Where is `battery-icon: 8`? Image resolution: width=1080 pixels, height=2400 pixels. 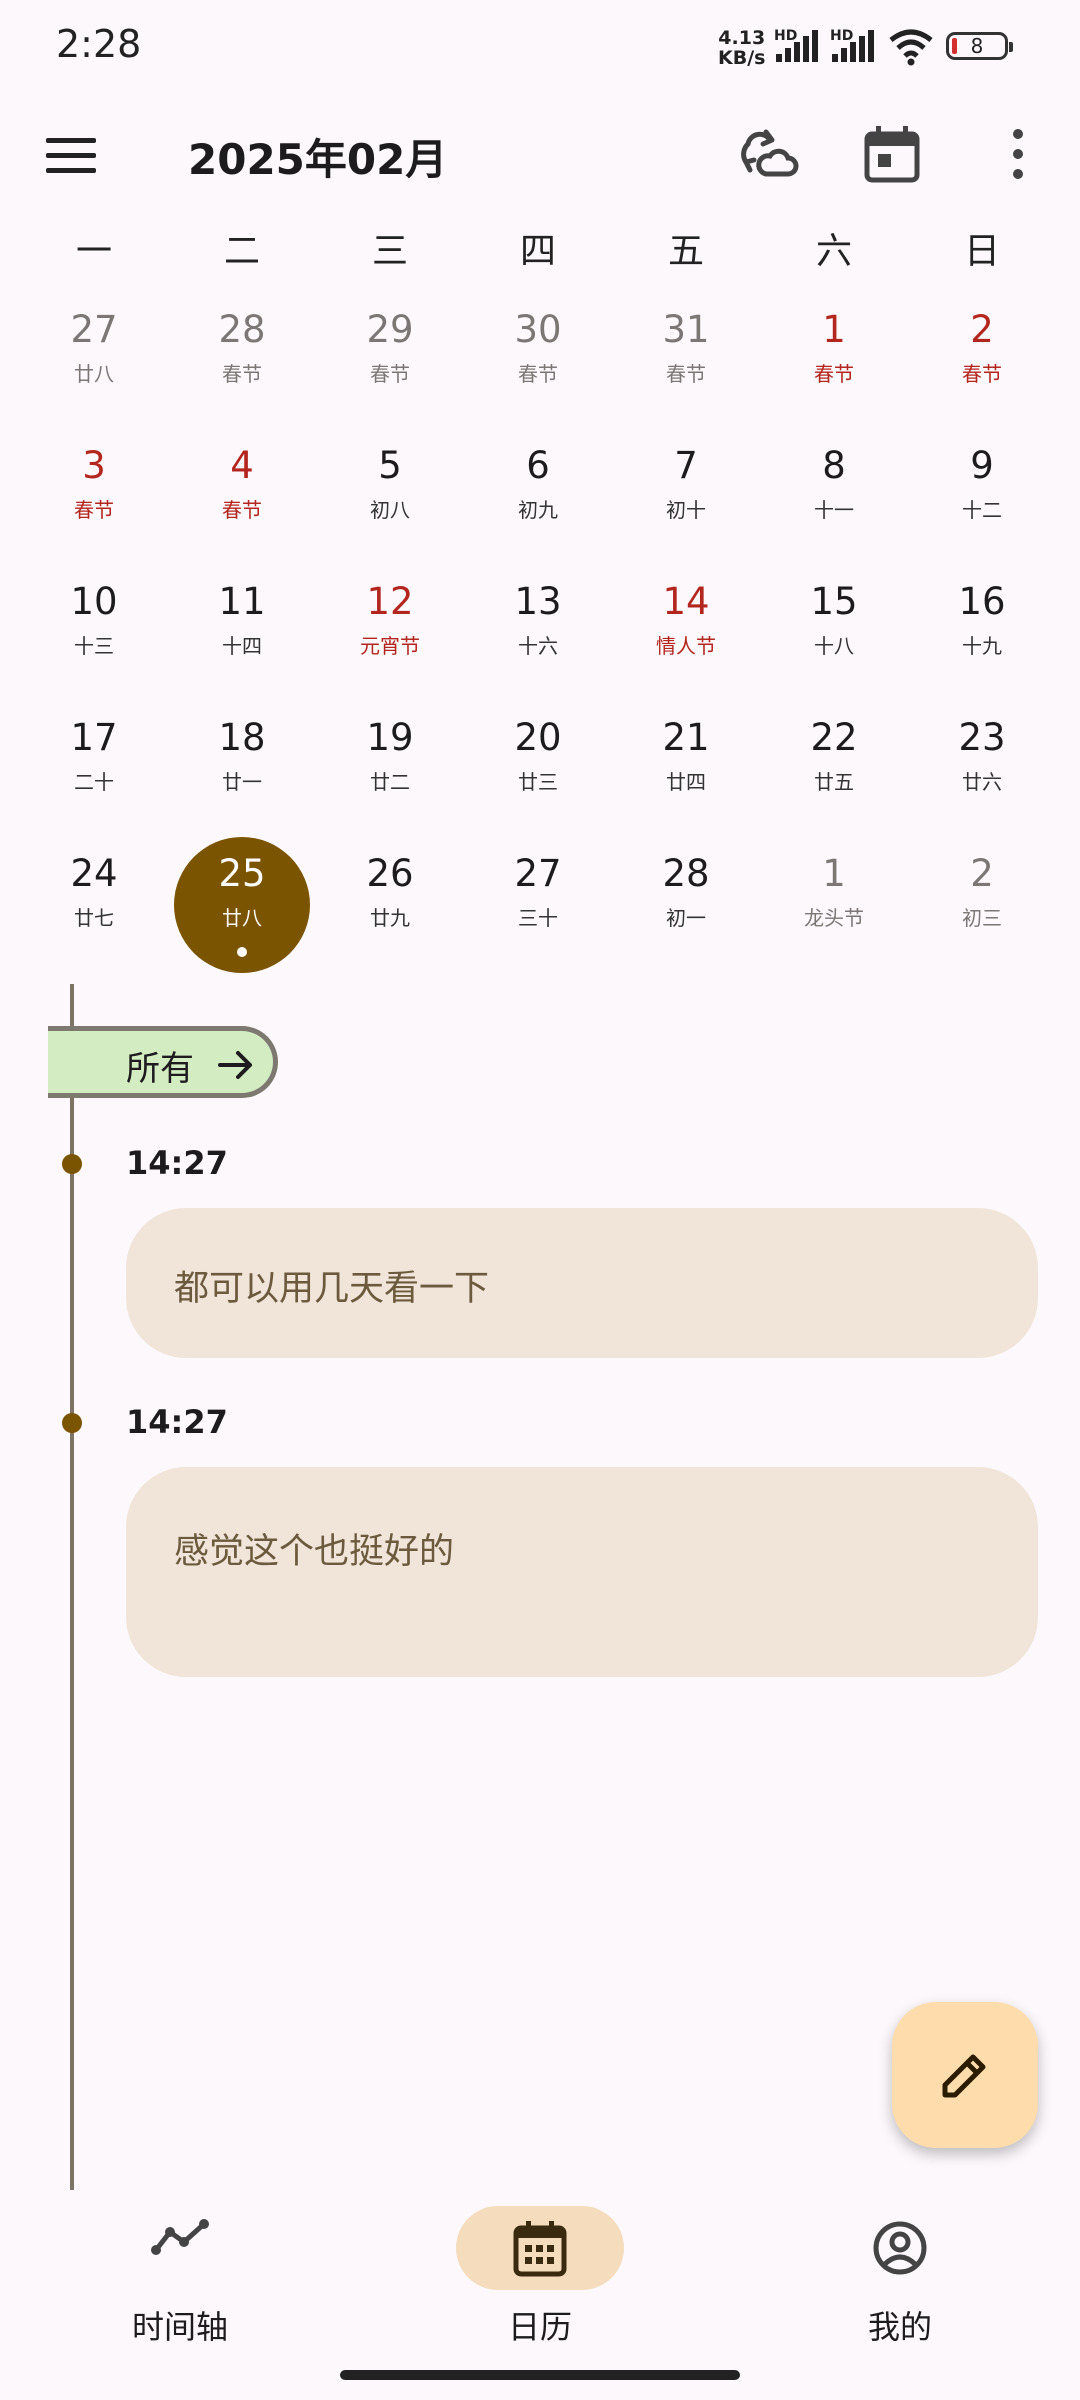
battery-icon: 8 is located at coordinates (979, 46).